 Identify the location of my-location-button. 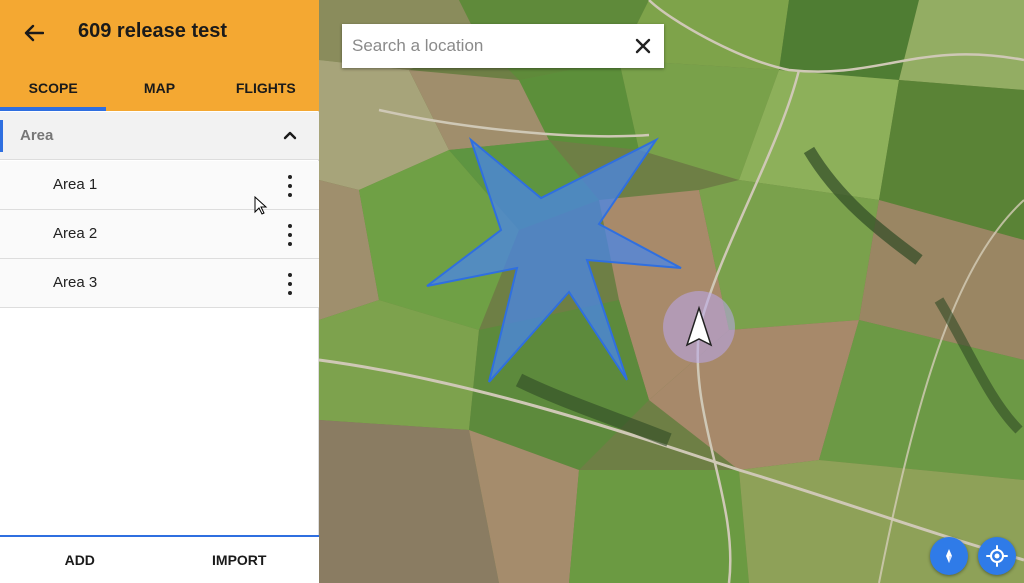
(997, 556).